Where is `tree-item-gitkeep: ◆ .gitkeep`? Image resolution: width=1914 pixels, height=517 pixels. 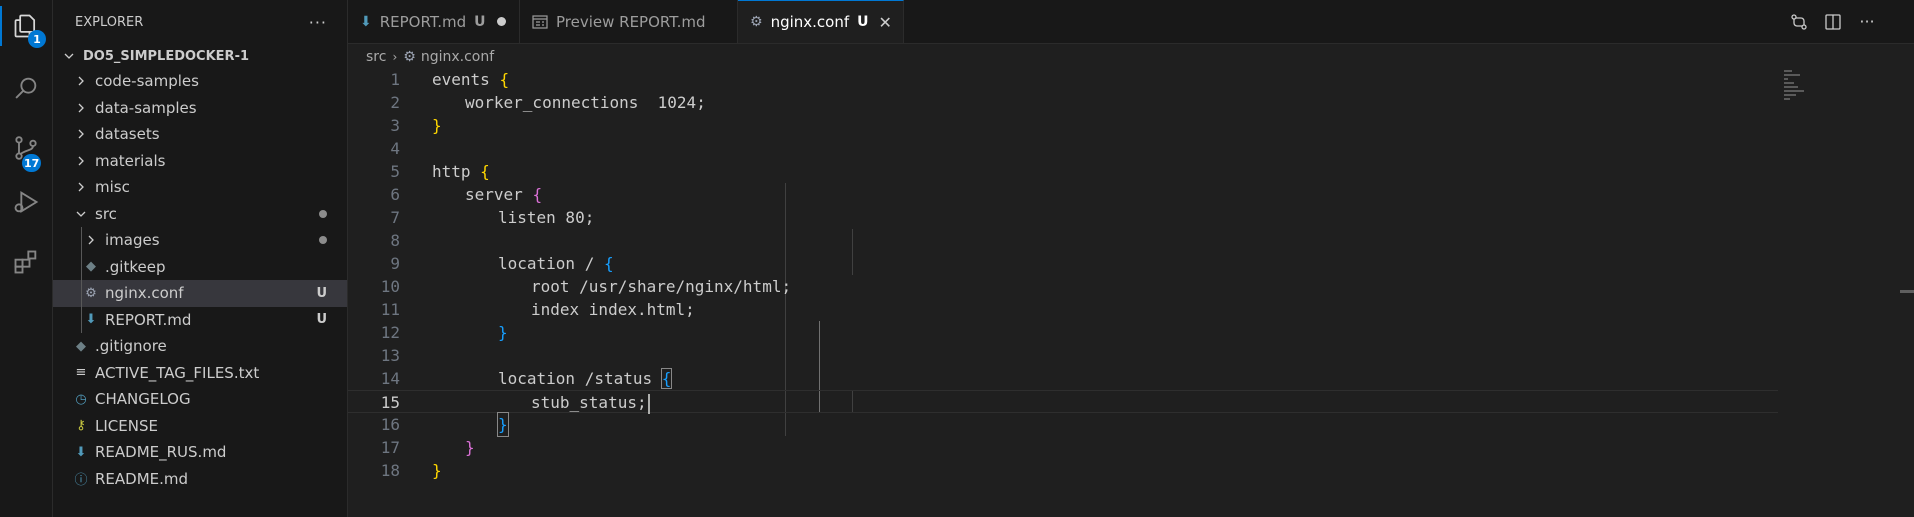 tree-item-gitkeep: ◆ .gitkeep is located at coordinates (200, 266).